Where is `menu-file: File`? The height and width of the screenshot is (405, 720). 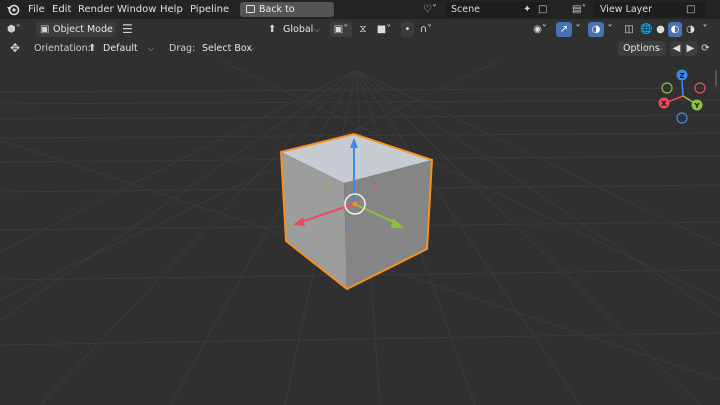
menu-file: File is located at coordinates (36, 9).